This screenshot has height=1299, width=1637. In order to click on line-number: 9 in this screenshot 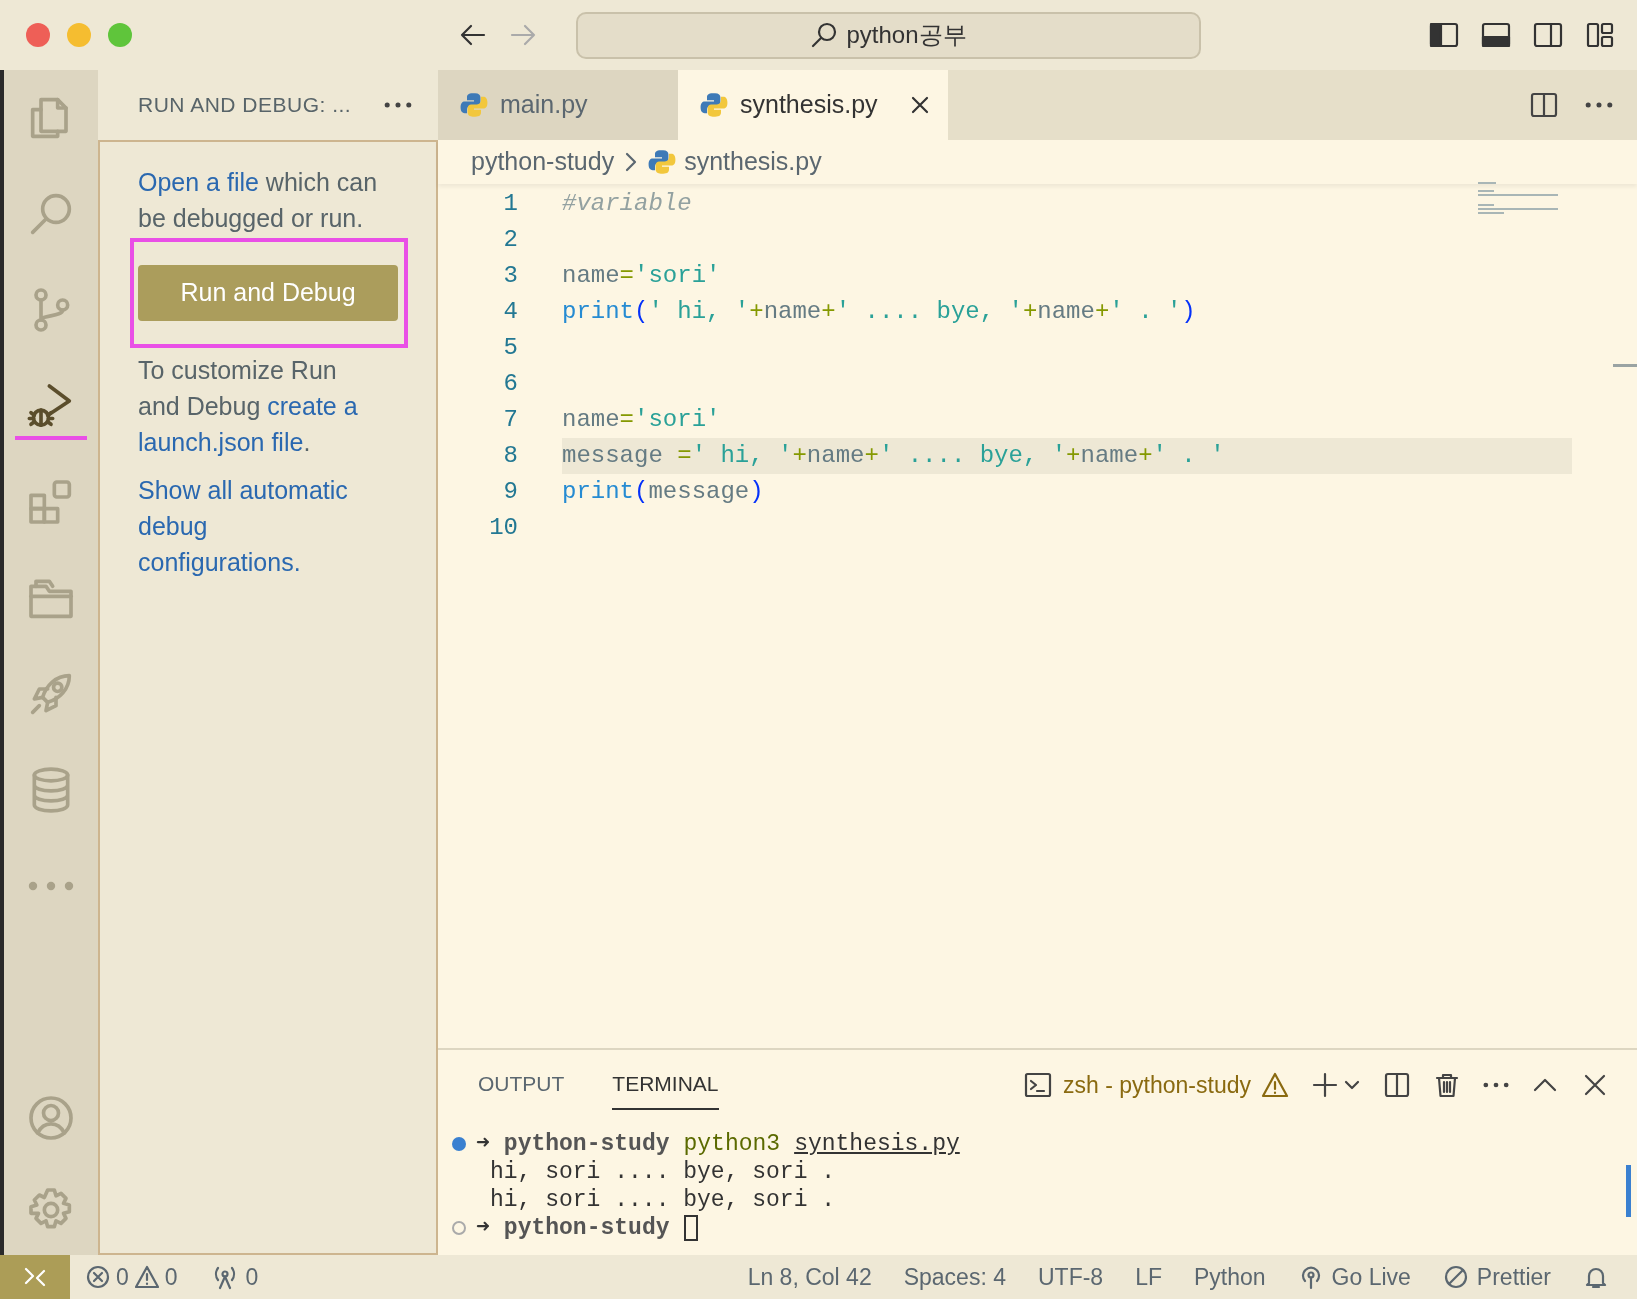, I will do `click(510, 492)`.